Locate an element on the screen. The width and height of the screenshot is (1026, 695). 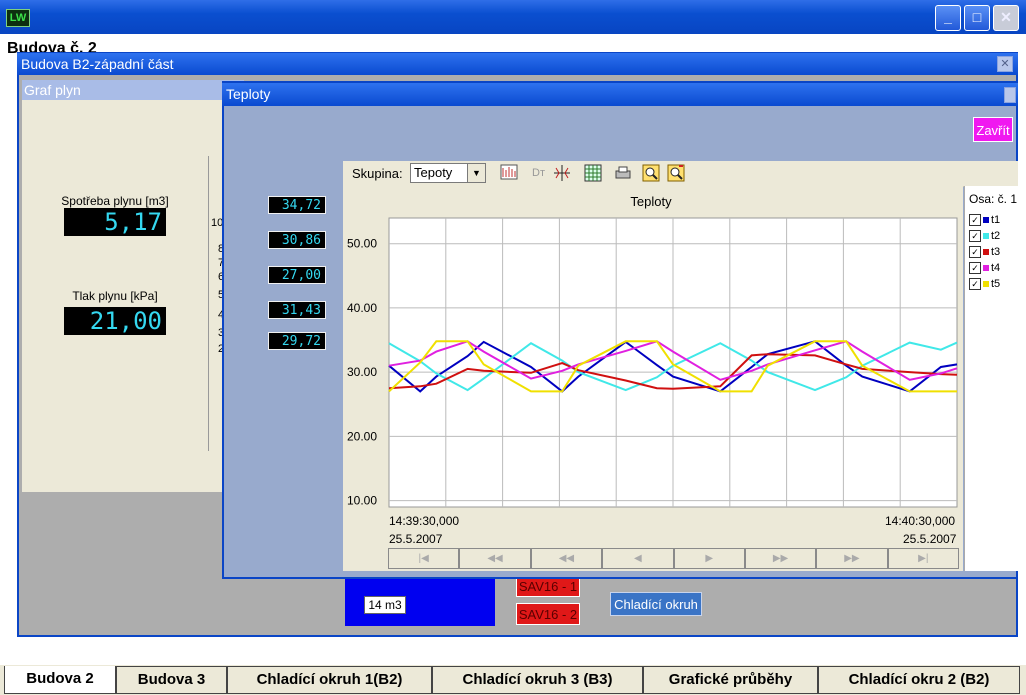
legend-label: t2 is located at coordinates (996, 236).